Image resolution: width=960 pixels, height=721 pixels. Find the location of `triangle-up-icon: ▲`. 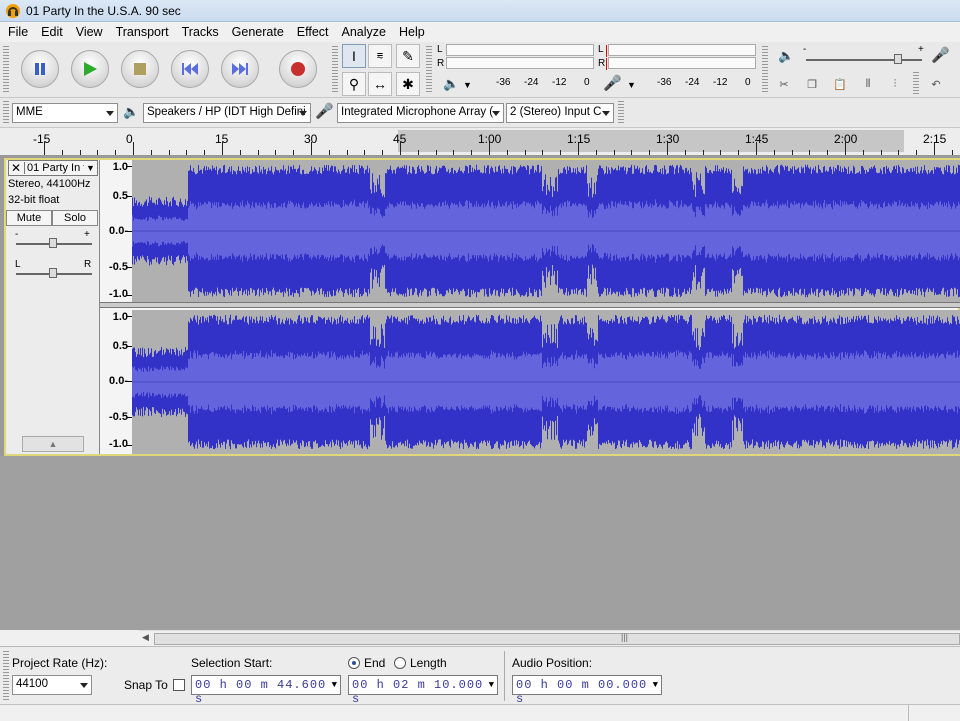

triangle-up-icon: ▲ is located at coordinates (53, 444).